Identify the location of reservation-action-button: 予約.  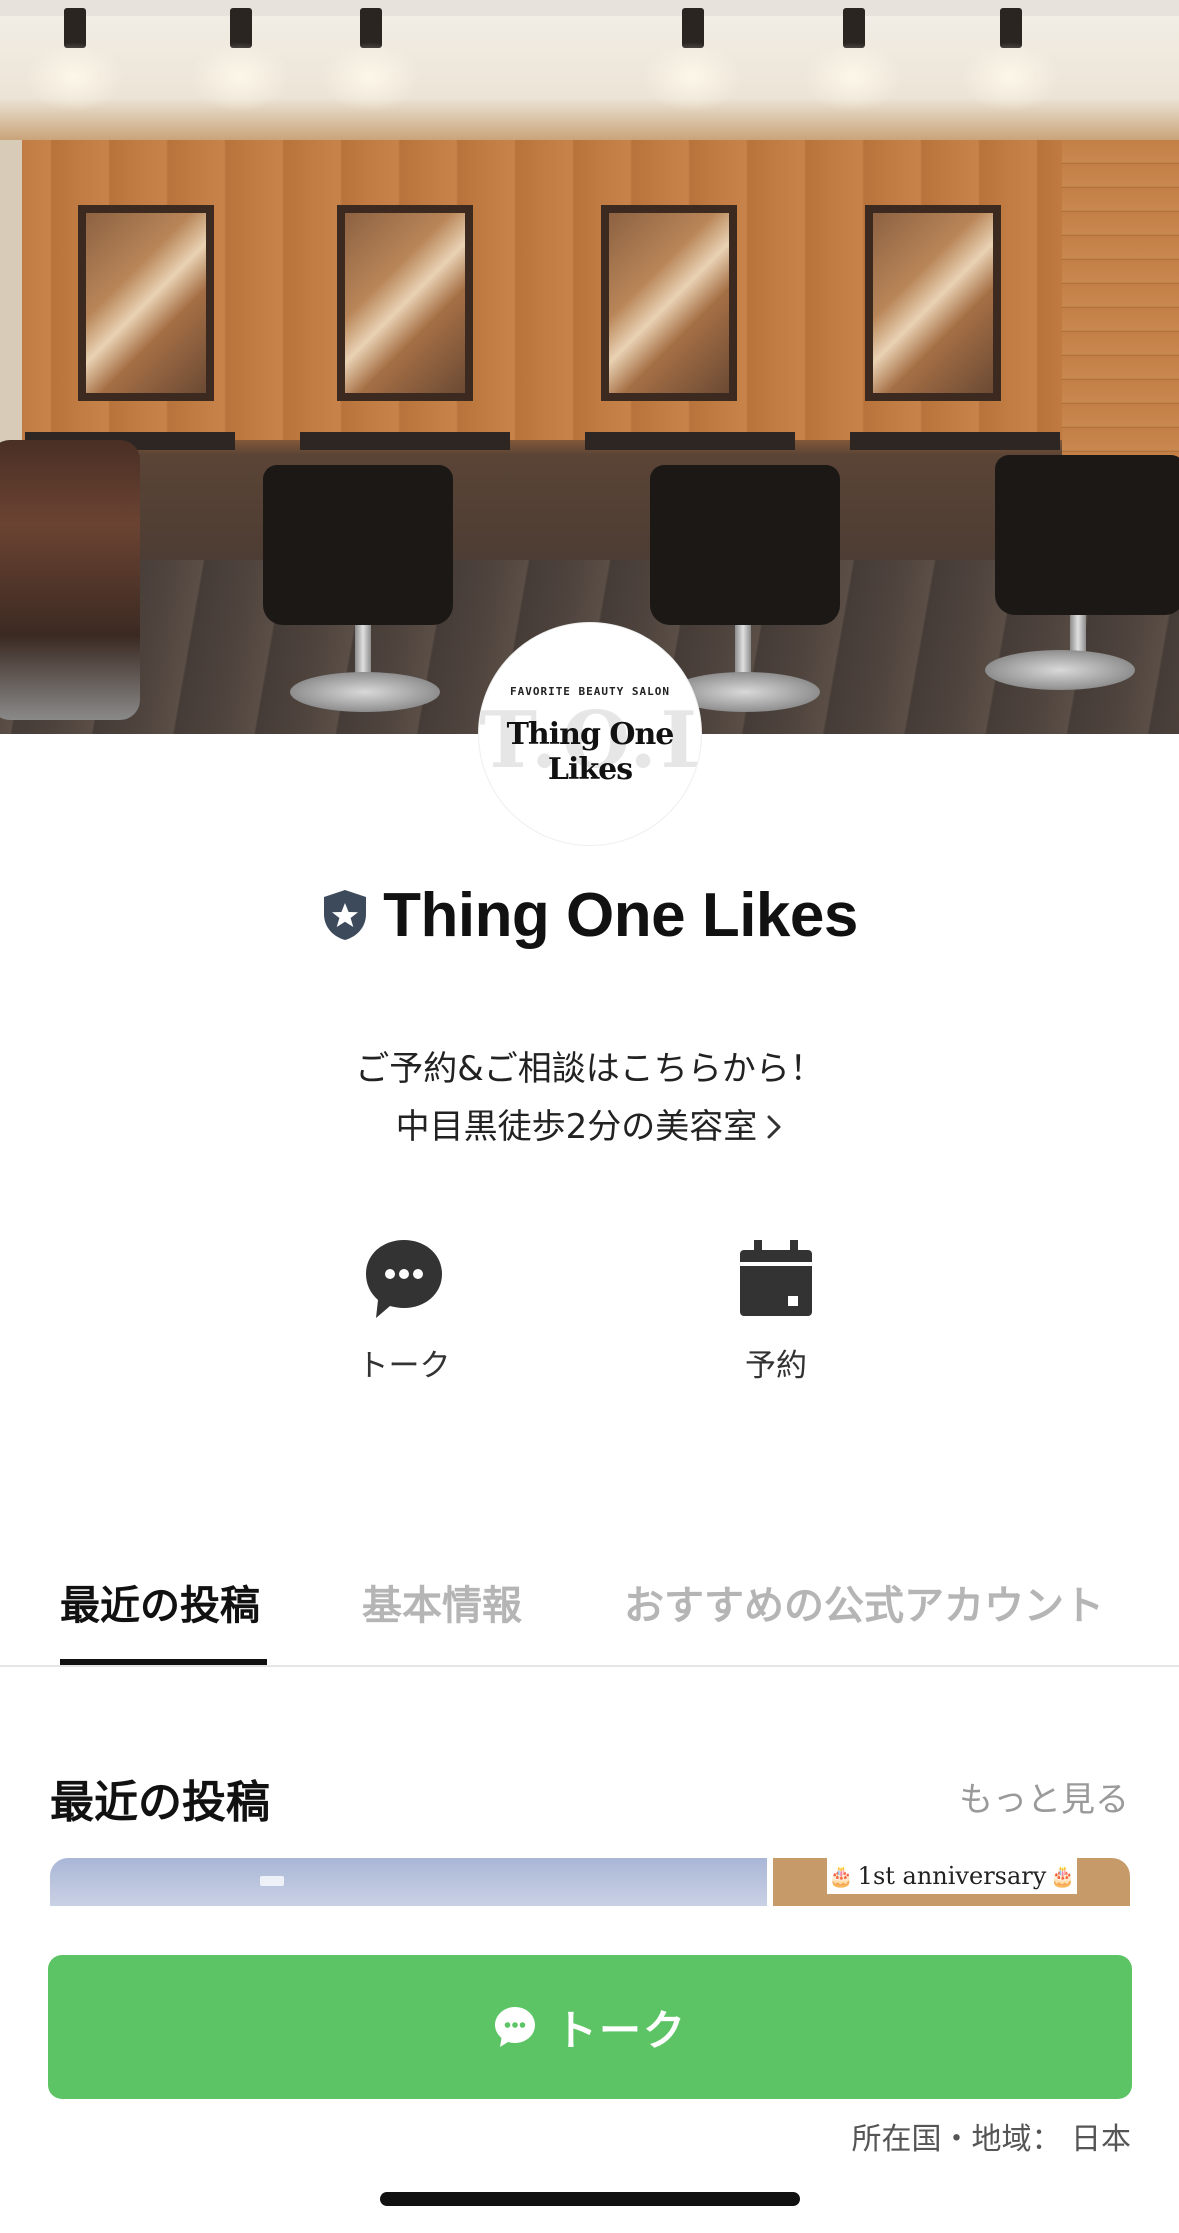
(776, 1310).